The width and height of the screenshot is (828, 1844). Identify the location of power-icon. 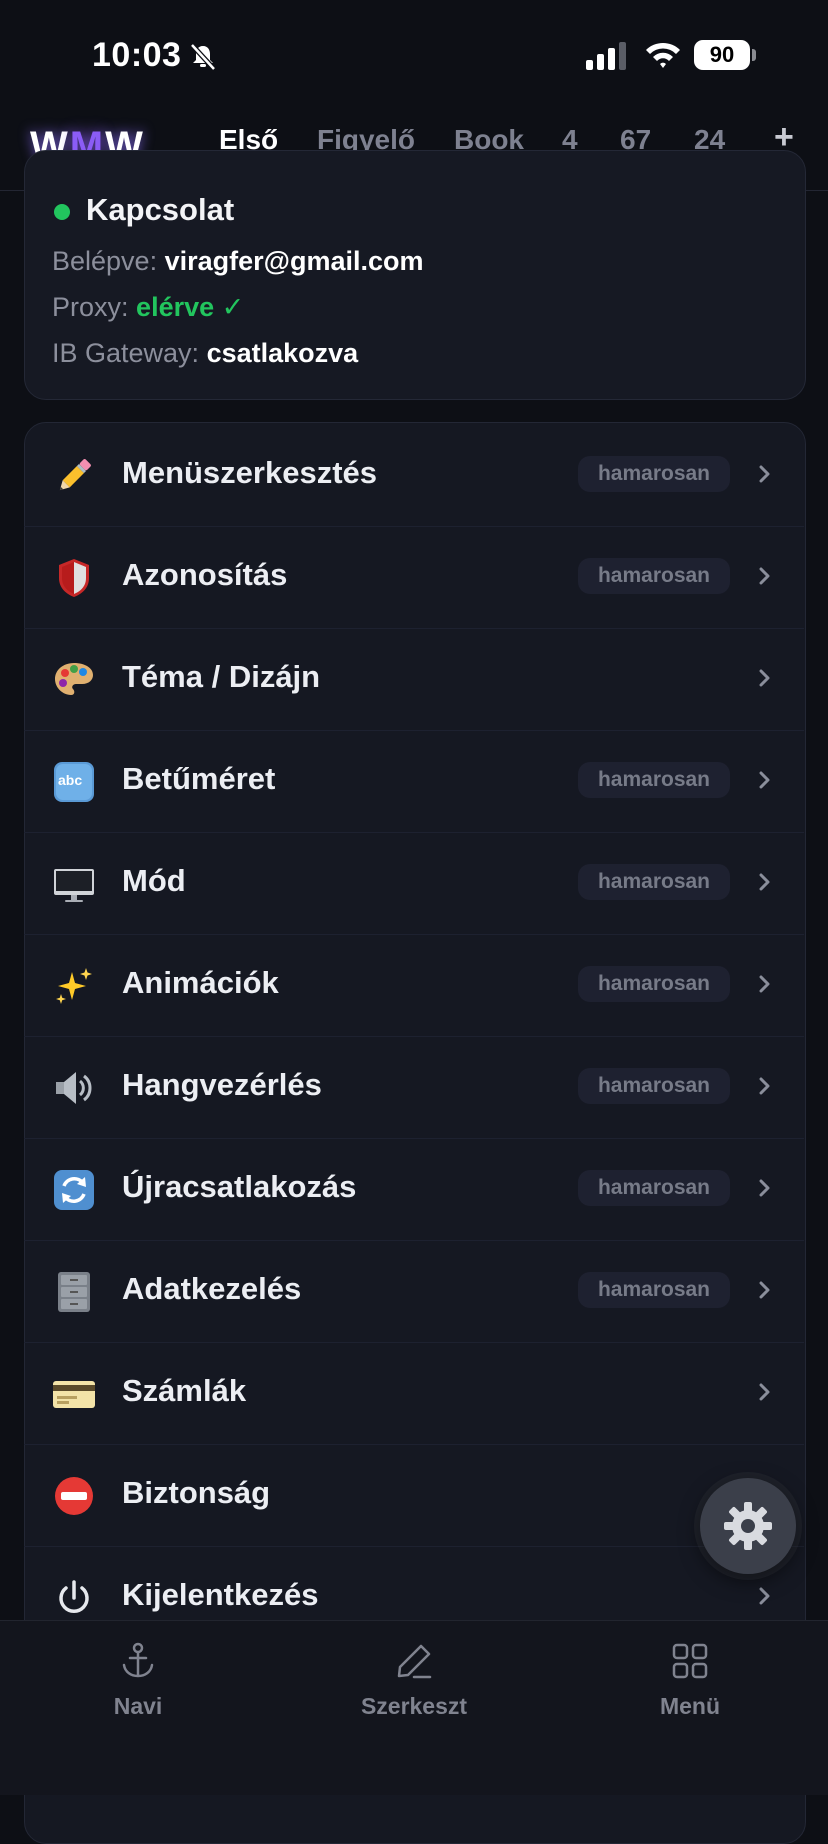
(74, 1596).